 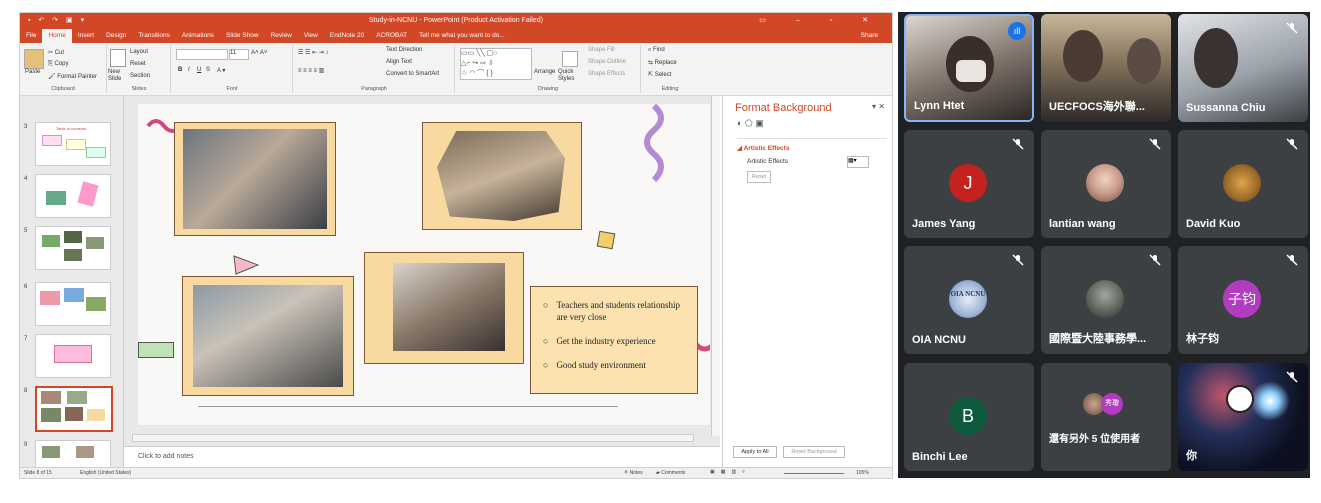 I want to click on italic-button: I, so click(x=189, y=70).